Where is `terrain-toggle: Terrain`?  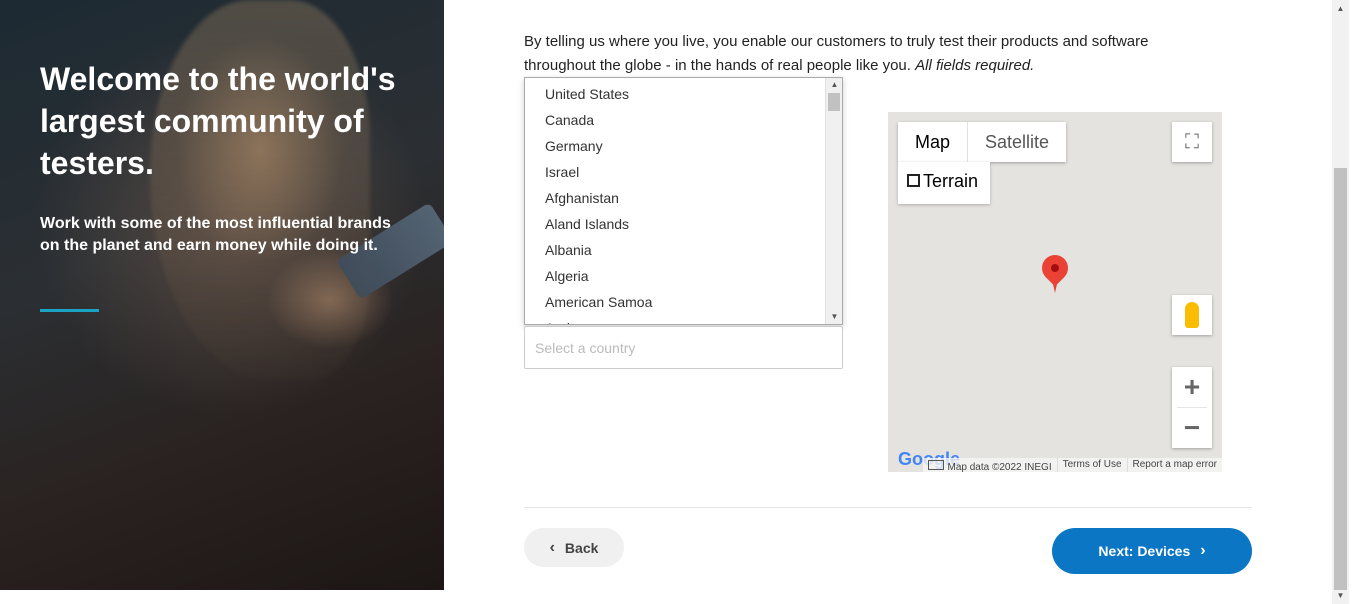 terrain-toggle: Terrain is located at coordinates (944, 183).